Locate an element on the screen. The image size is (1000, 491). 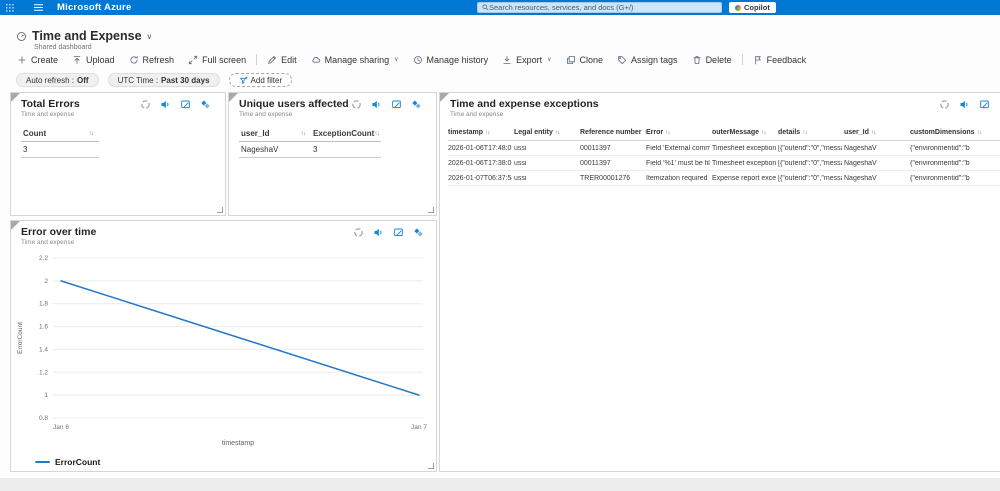
full-screen-button: Full screen is located at coordinates (217, 60).